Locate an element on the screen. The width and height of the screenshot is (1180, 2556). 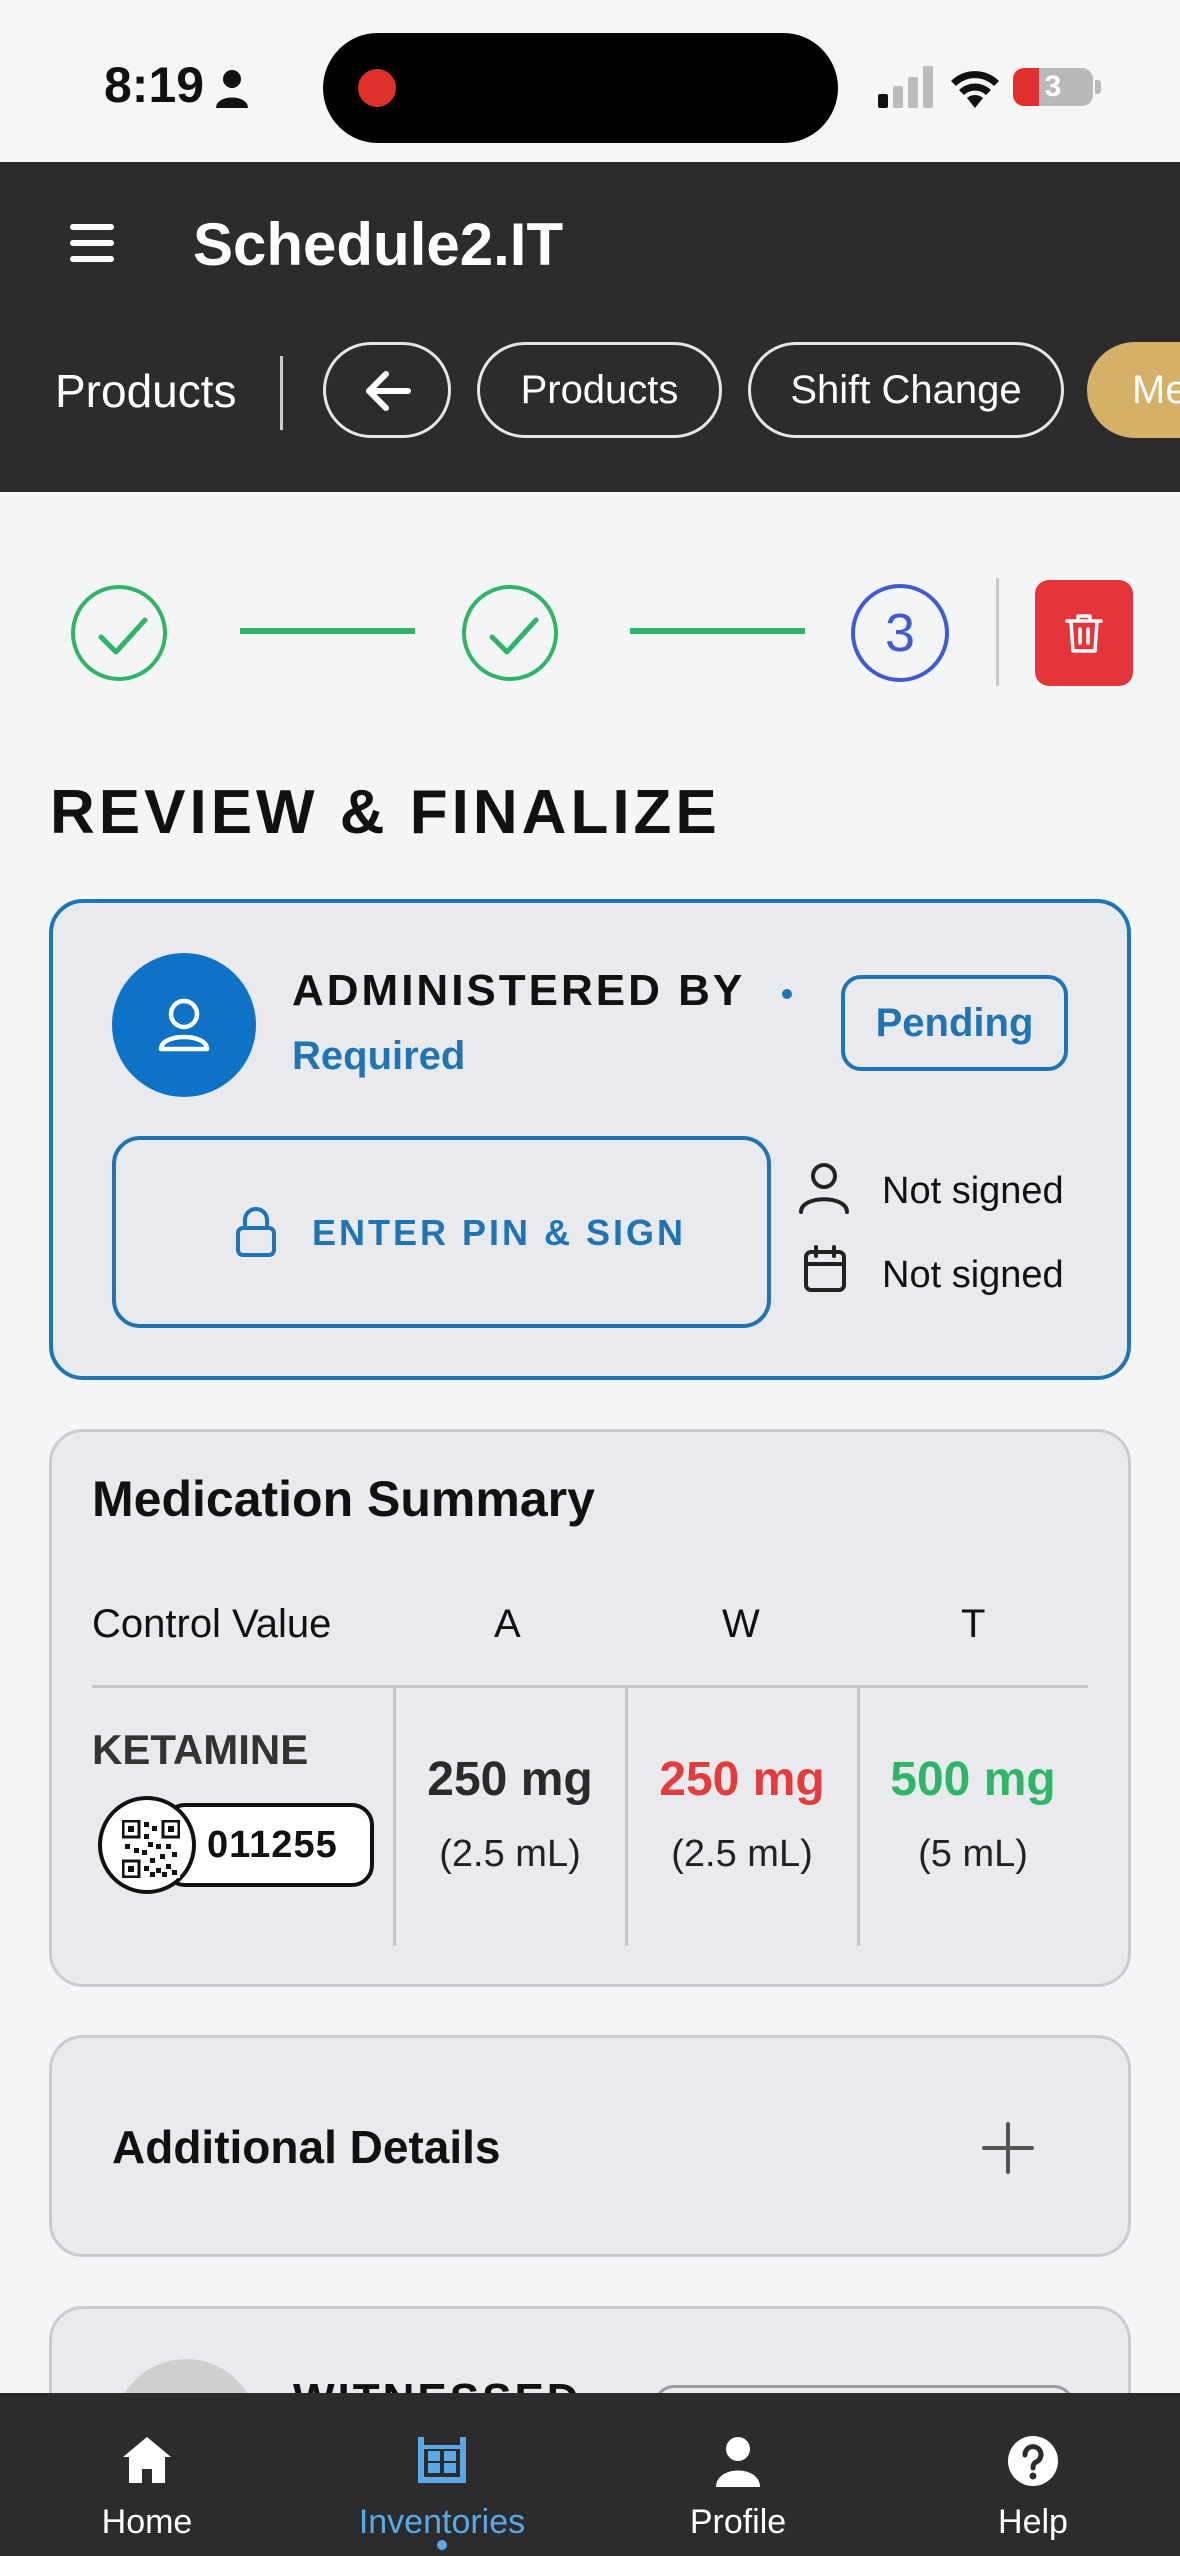
dose-a-amount: 250 mg is located at coordinates (510, 1779).